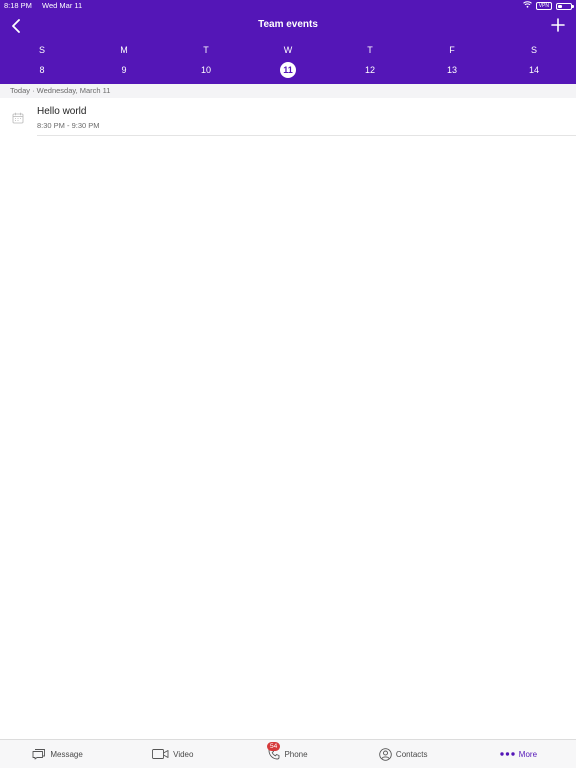 Image resolution: width=576 pixels, height=768 pixels. I want to click on plus-icon, so click(558, 25).